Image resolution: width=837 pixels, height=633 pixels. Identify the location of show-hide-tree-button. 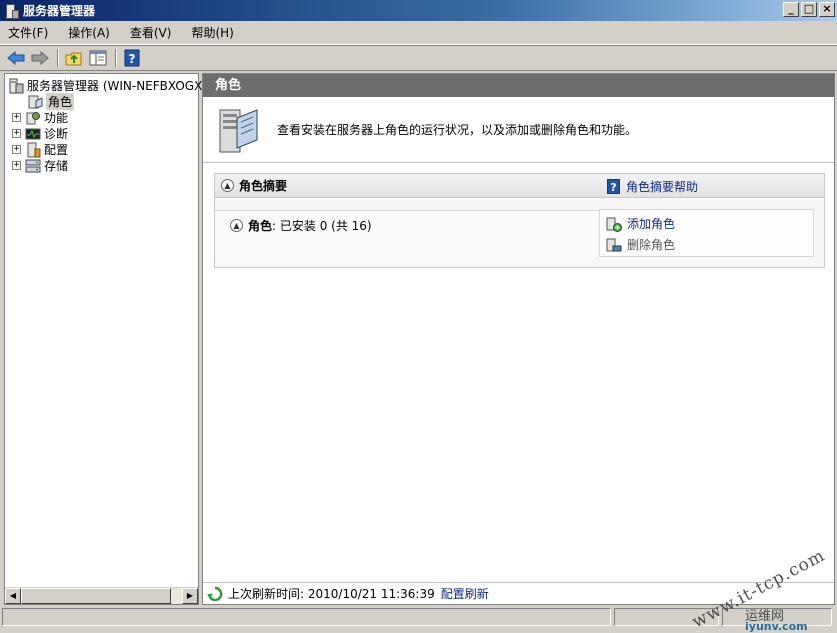
(98, 58).